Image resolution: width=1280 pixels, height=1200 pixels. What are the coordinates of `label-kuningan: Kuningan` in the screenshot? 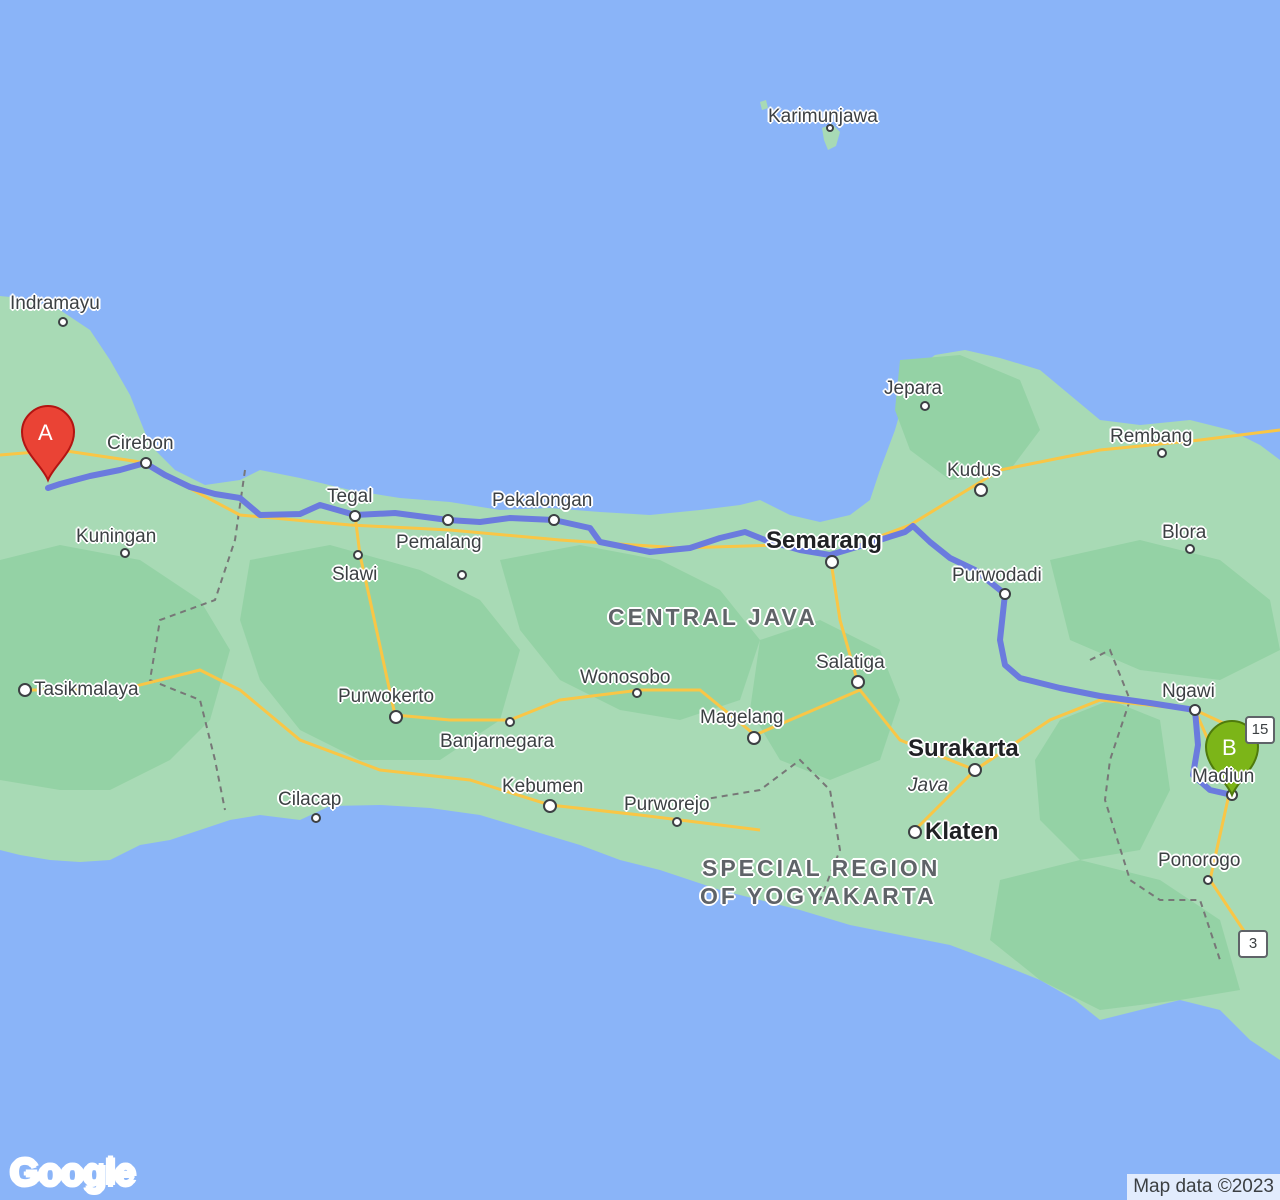 It's located at (116, 536).